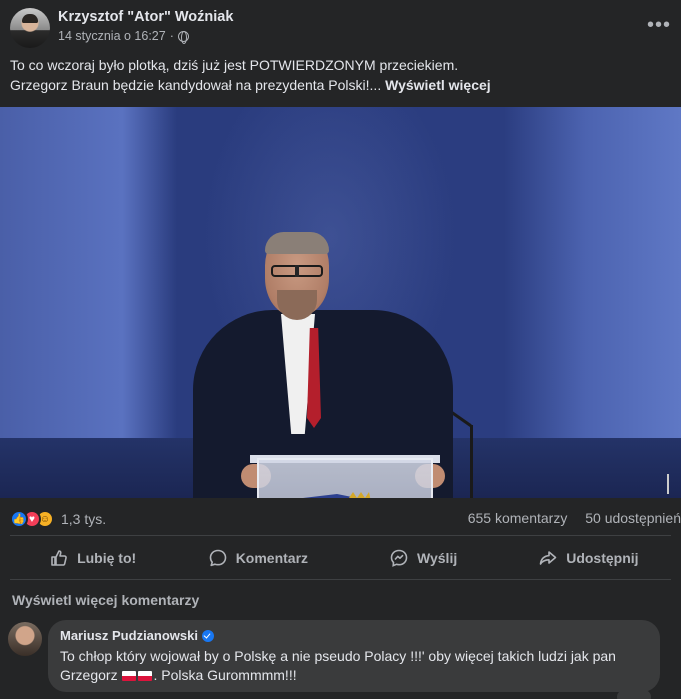 The image size is (681, 699). Describe the element at coordinates (399, 558) in the screenshot. I see `messenger-icon` at that location.